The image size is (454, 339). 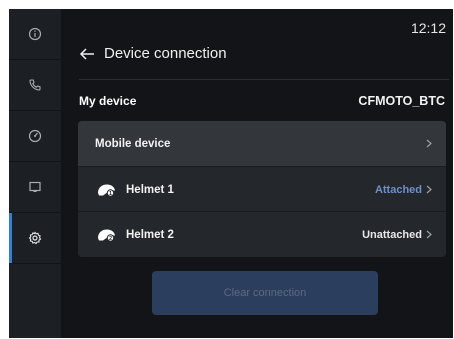 I want to click on sidebar-item-dashboard, so click(x=35, y=136).